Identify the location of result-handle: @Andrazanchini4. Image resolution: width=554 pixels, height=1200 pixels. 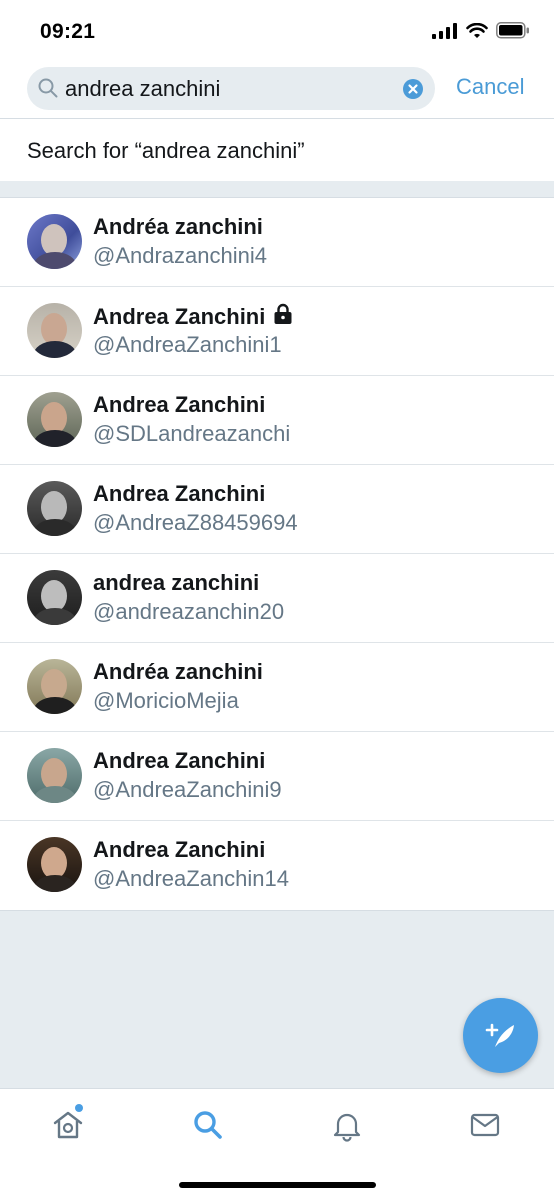
(180, 255).